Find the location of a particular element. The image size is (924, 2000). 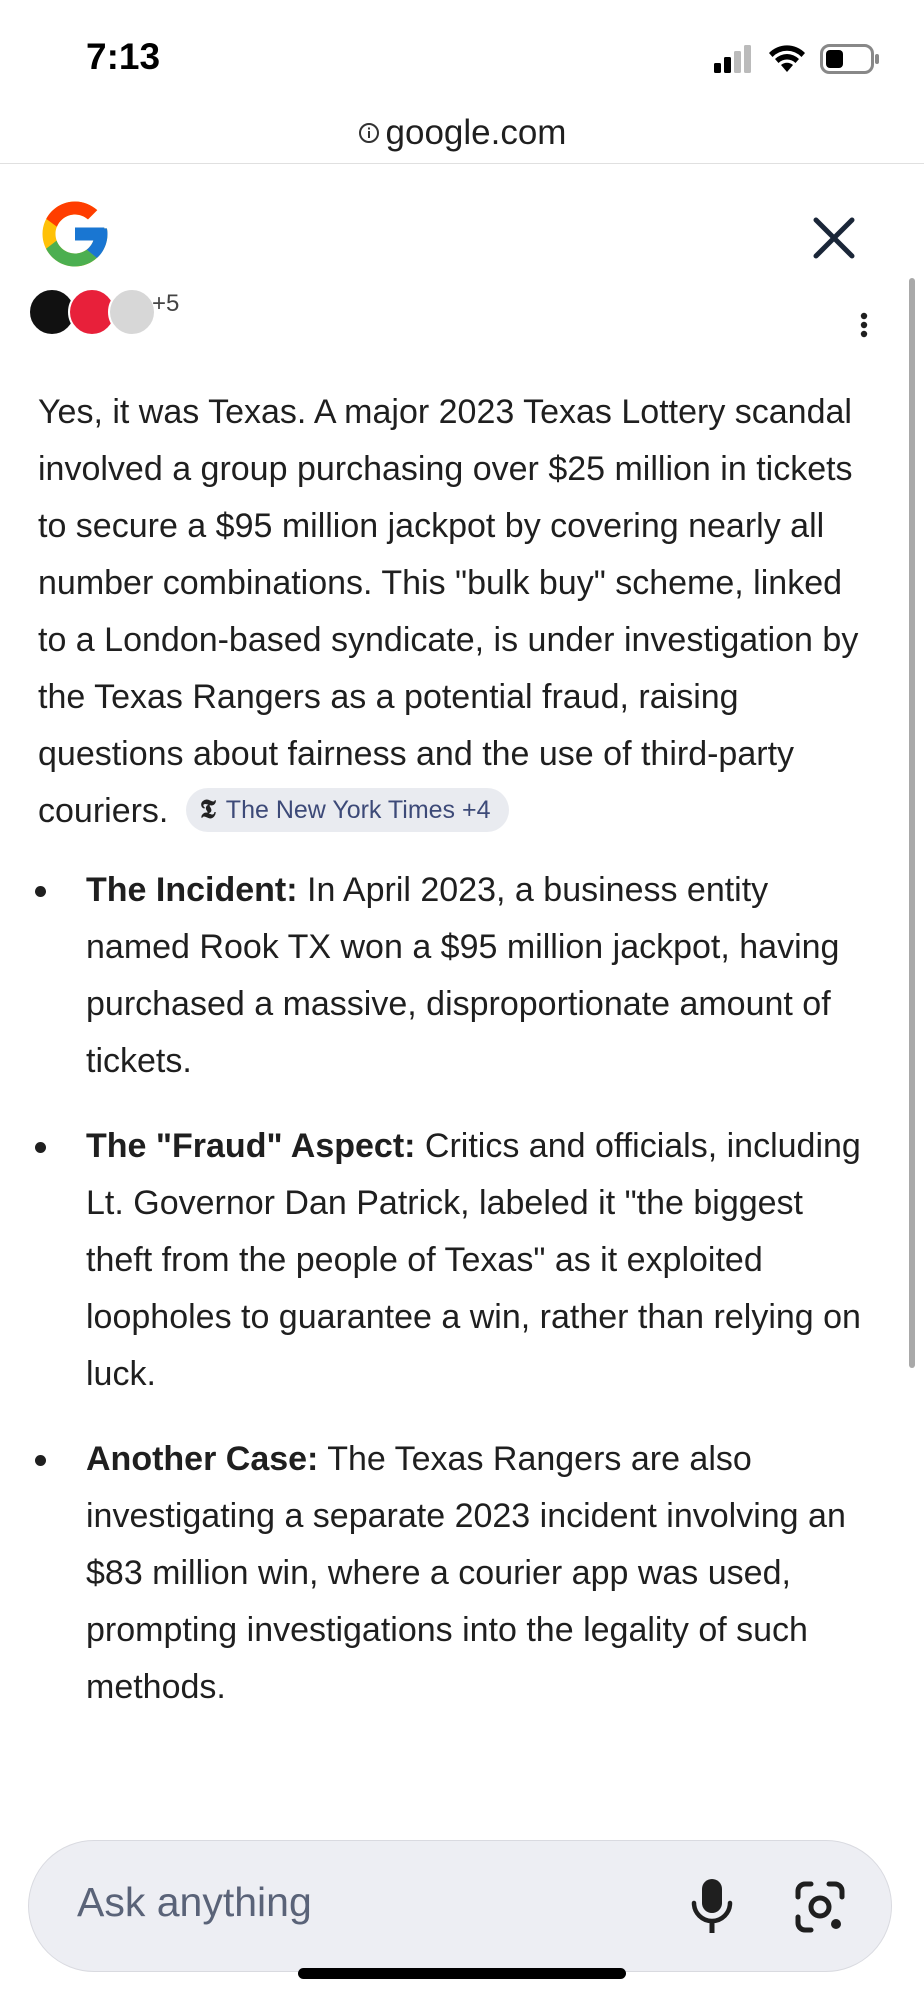

citation-label: The New York Times +4 is located at coordinates (358, 809).